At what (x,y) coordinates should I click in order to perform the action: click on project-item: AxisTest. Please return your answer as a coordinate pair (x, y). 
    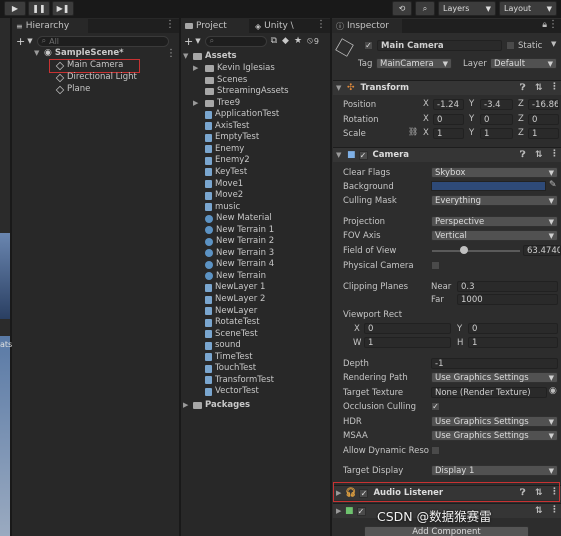
    Looking at the image, I should click on (221, 126).